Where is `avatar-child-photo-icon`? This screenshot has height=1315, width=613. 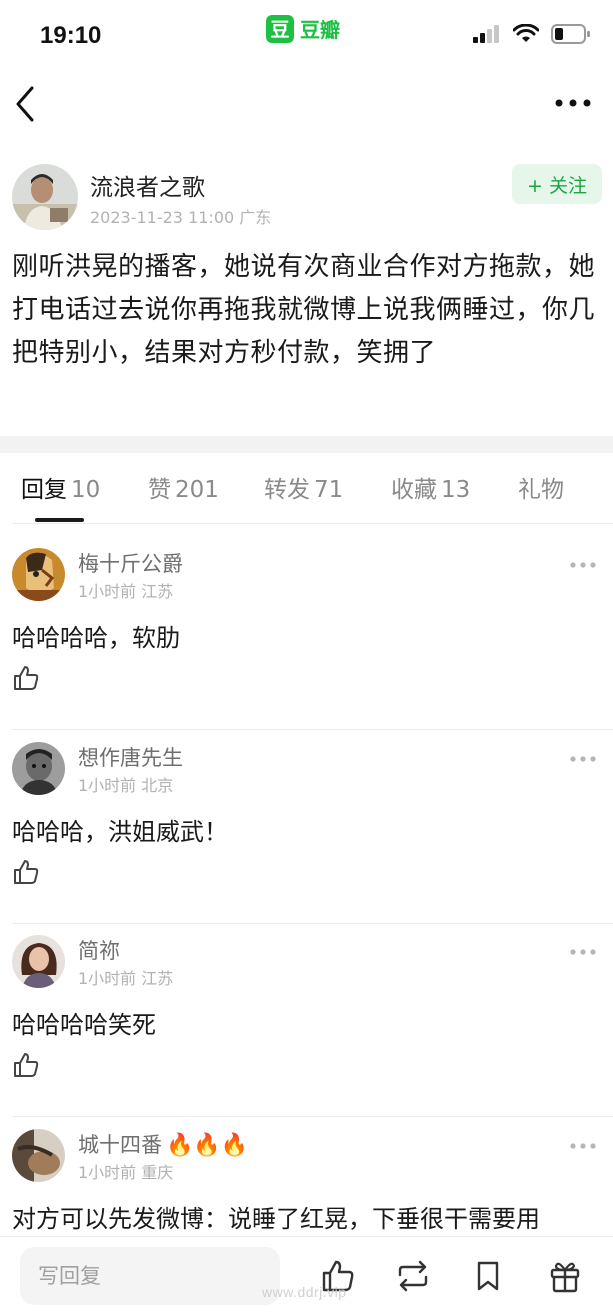 avatar-child-photo-icon is located at coordinates (38, 768).